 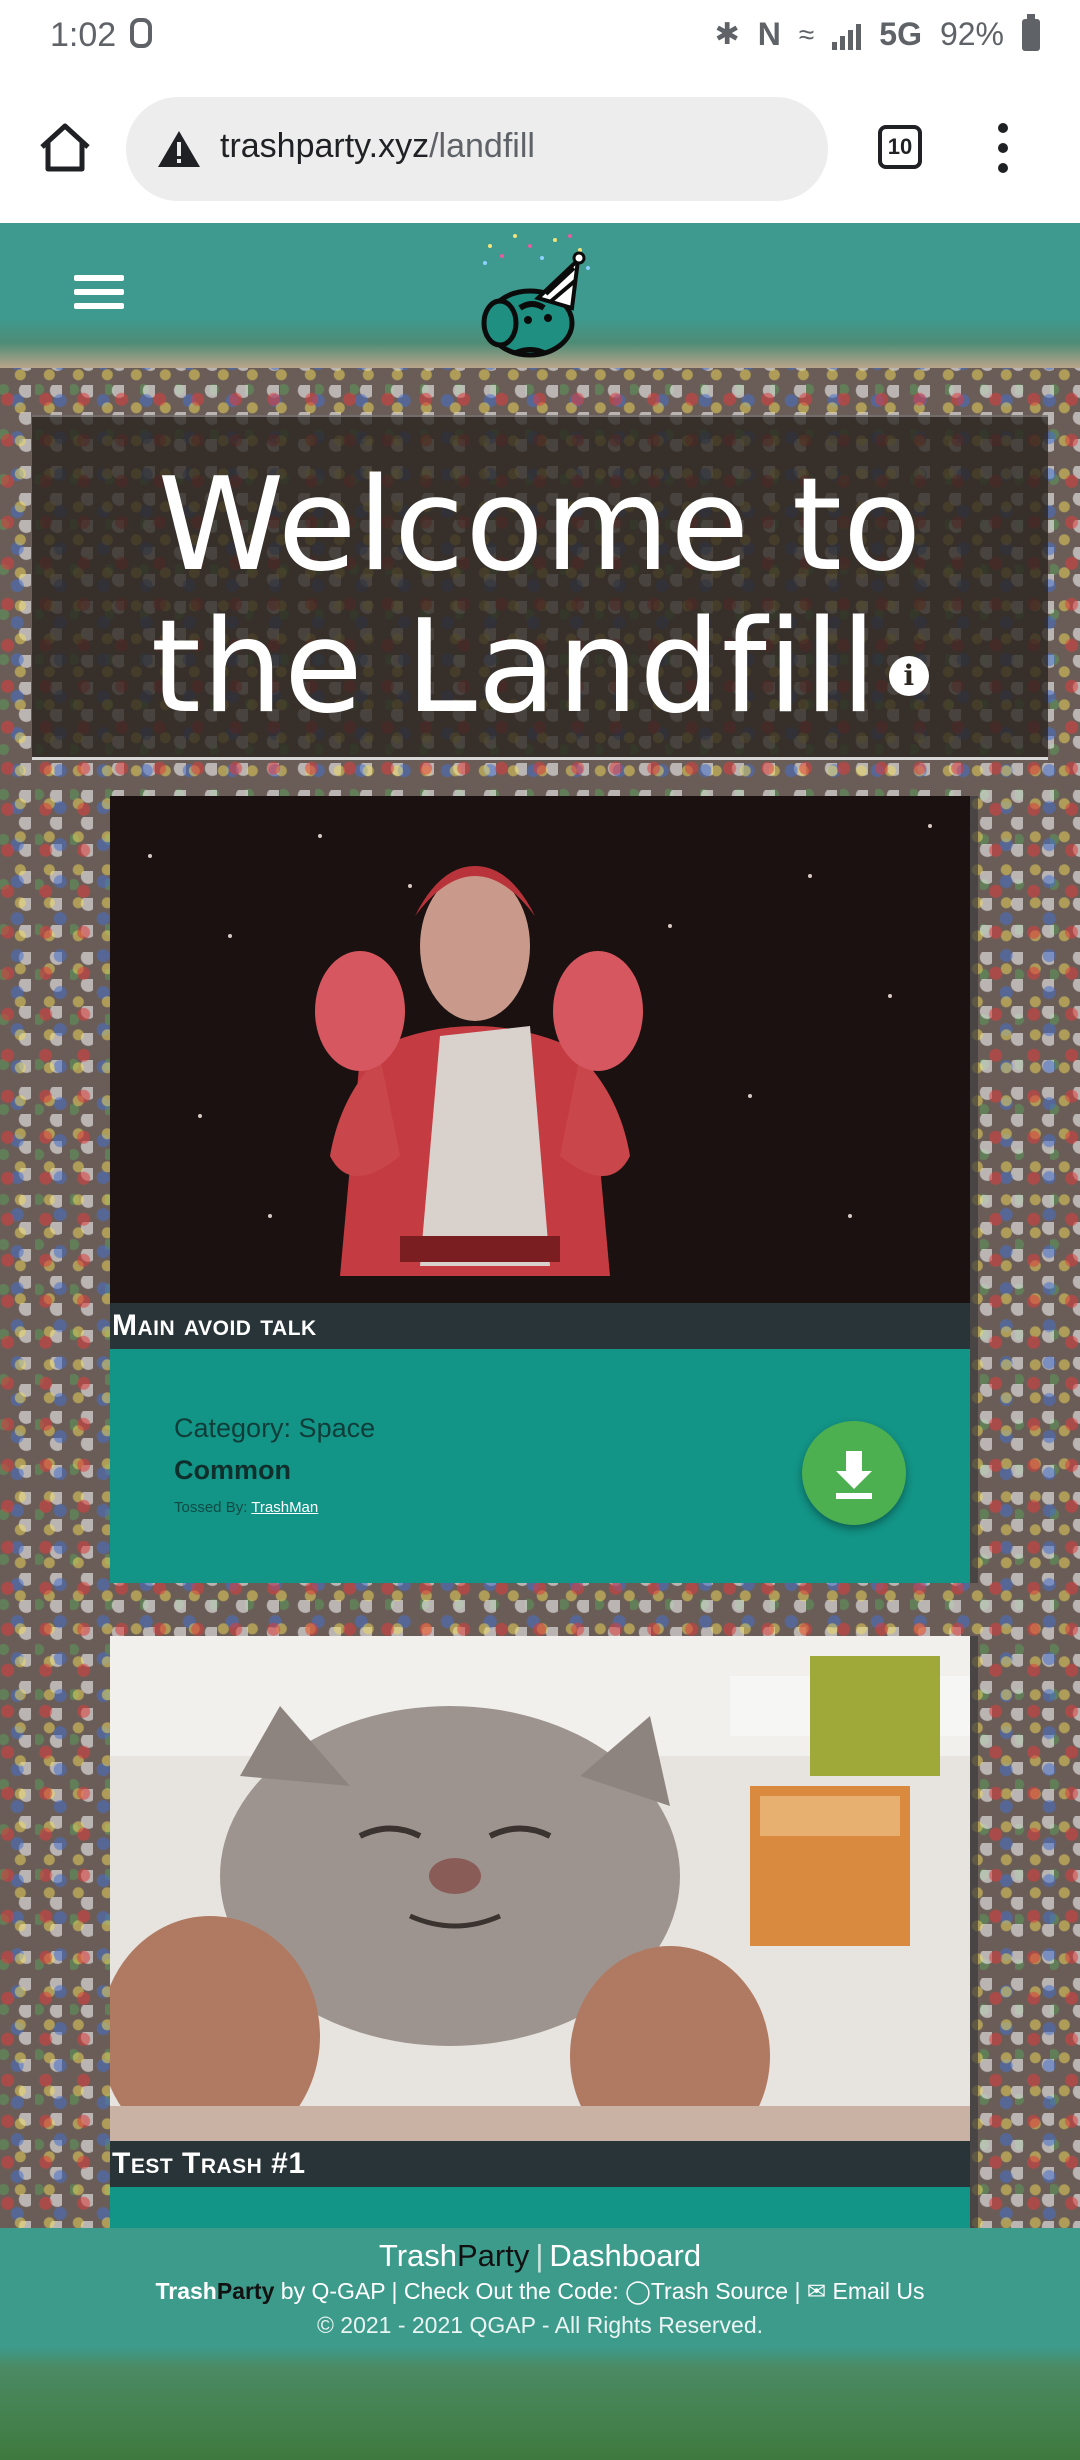 I want to click on page-title-text: Welcome to the Landfill, so click(x=536, y=596).